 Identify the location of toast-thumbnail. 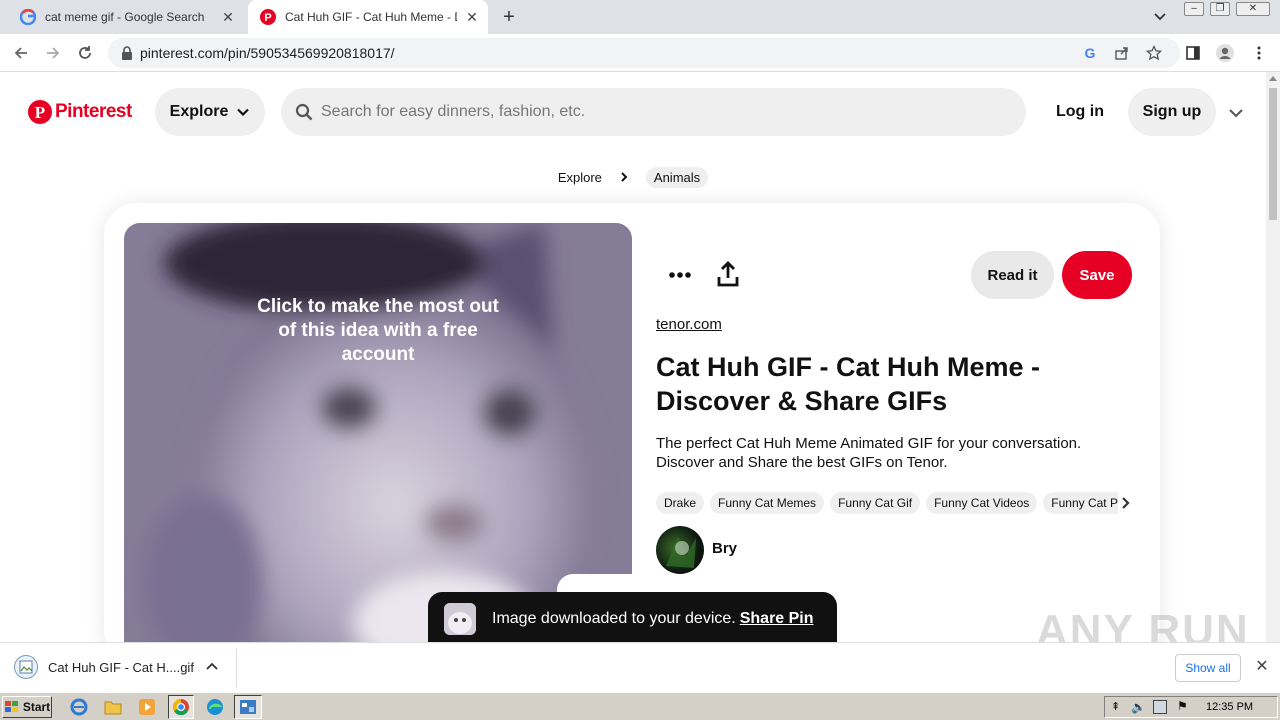
(460, 619).